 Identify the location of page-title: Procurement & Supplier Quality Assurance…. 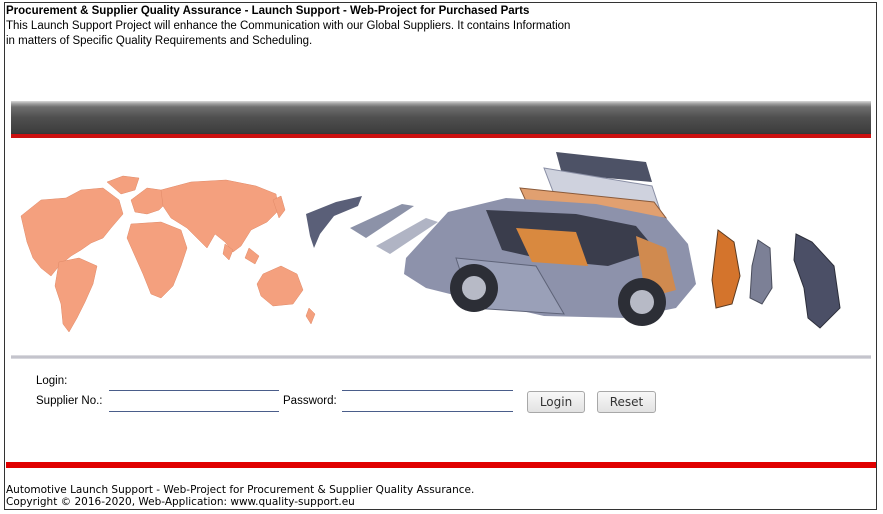
(268, 11).